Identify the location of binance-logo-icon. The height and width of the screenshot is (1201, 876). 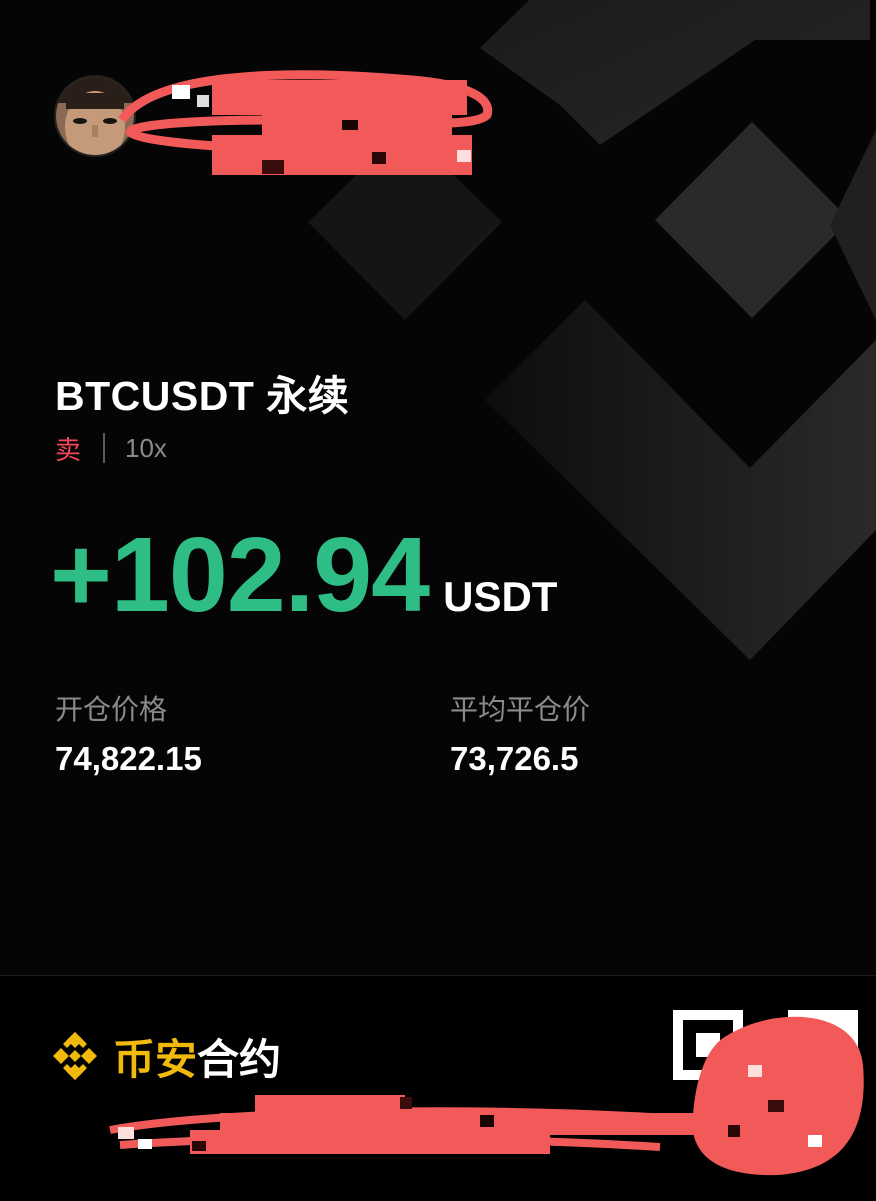
(75, 1056).